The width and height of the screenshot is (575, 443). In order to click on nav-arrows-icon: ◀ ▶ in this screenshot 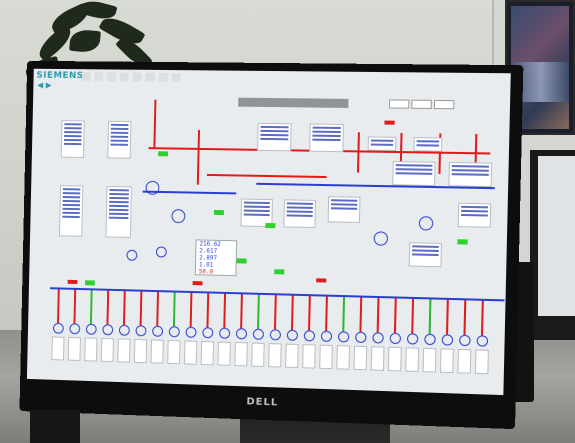, I will do `click(44, 85)`.